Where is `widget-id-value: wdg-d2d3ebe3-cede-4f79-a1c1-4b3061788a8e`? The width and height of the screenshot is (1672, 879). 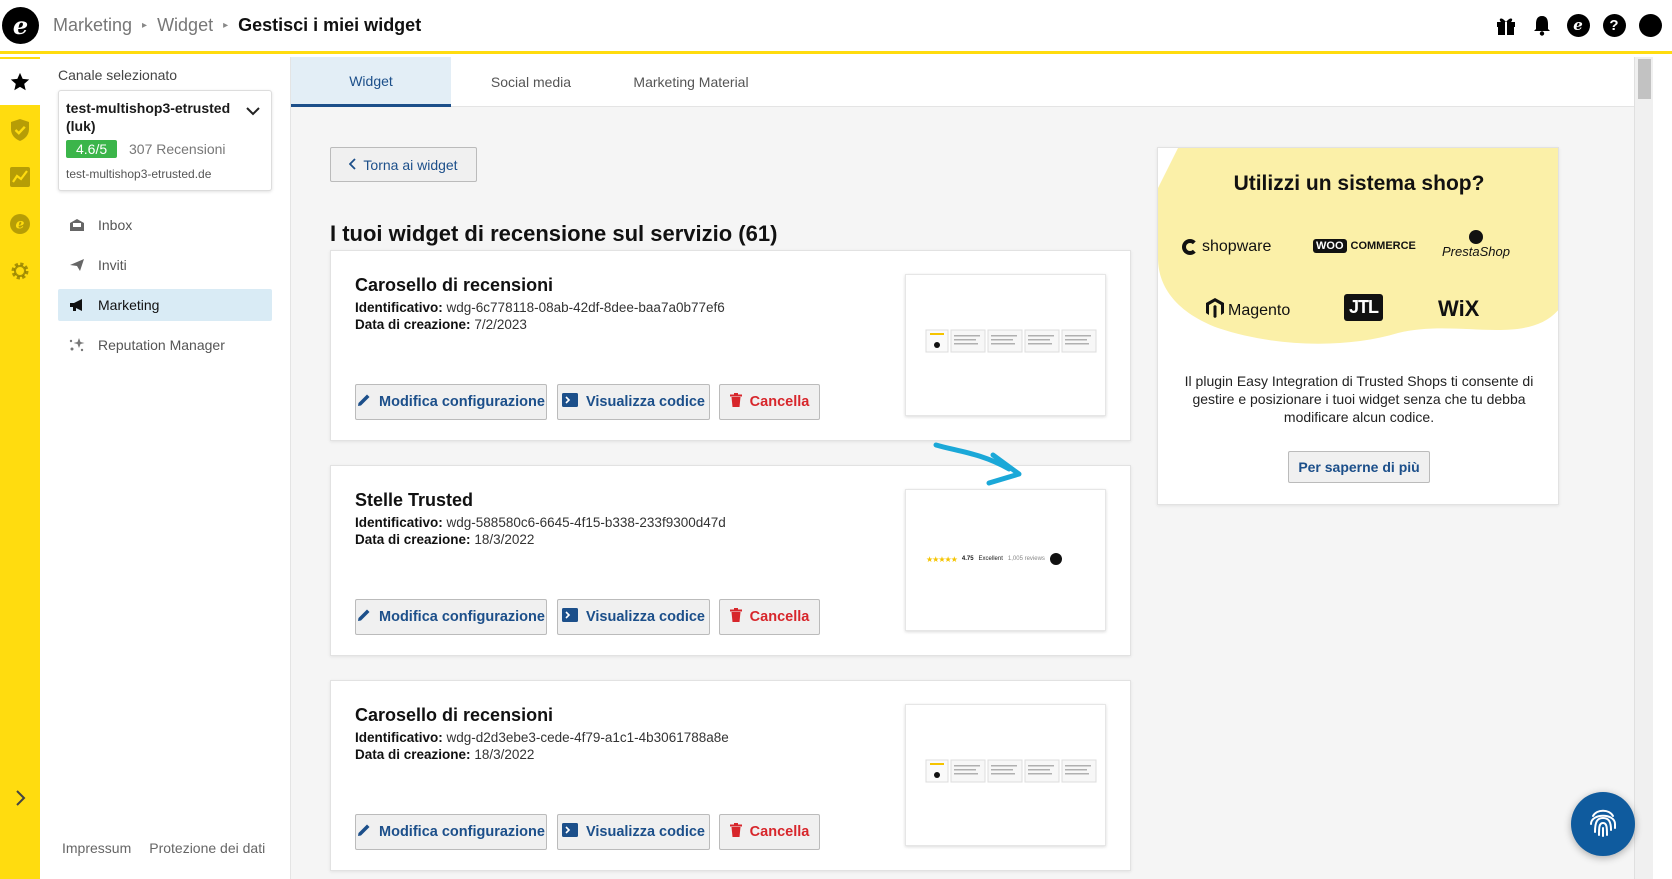 widget-id-value: wdg-d2d3ebe3-cede-4f79-a1c1-4b3061788a8e is located at coordinates (587, 737).